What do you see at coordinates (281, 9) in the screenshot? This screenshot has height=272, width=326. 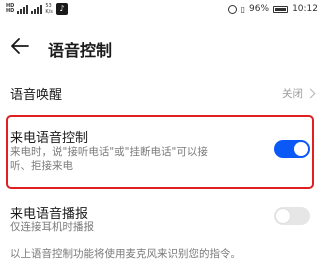 I see `battery-icon` at bounding box center [281, 9].